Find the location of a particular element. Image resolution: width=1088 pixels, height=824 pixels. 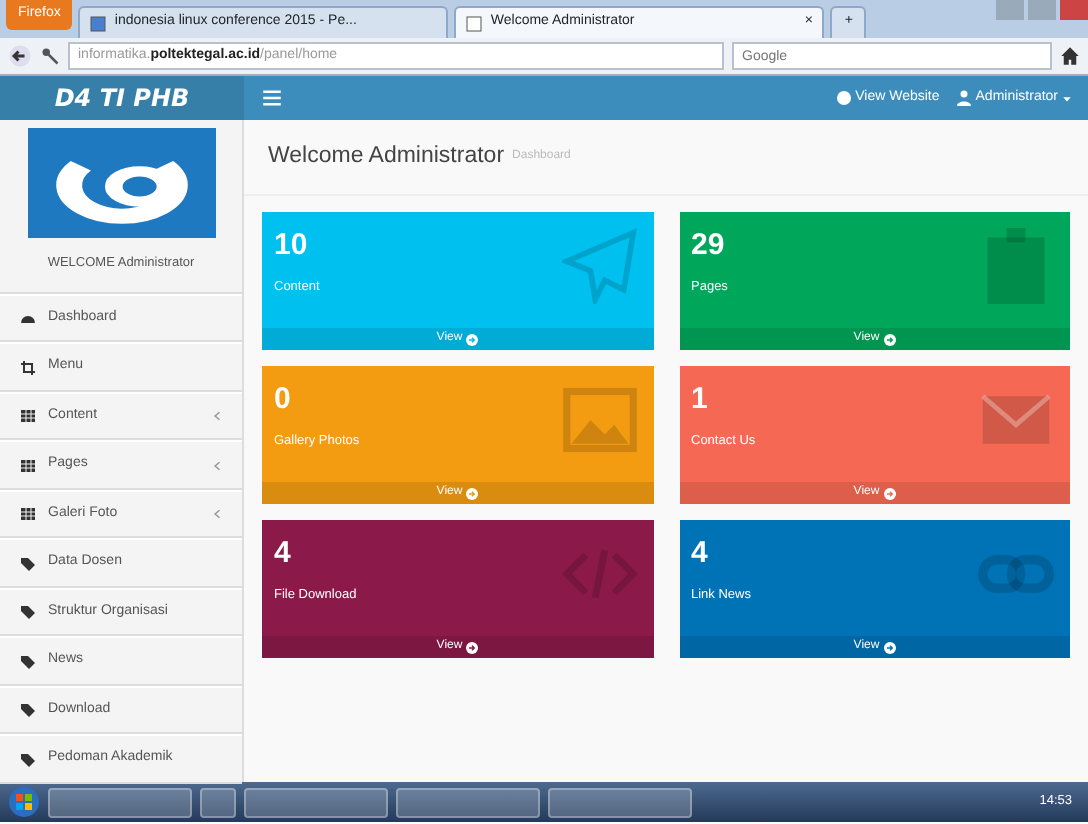

globe-icon is located at coordinates (843, 98).